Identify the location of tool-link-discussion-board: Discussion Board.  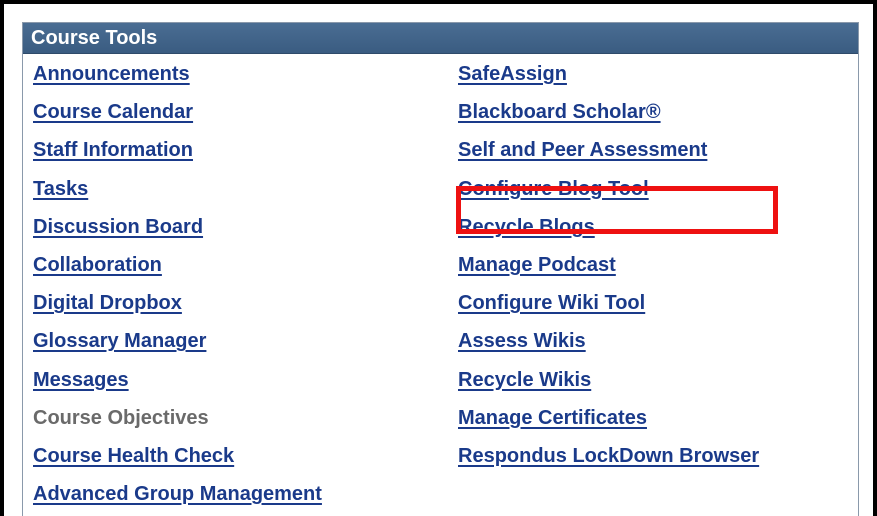
(177, 227).